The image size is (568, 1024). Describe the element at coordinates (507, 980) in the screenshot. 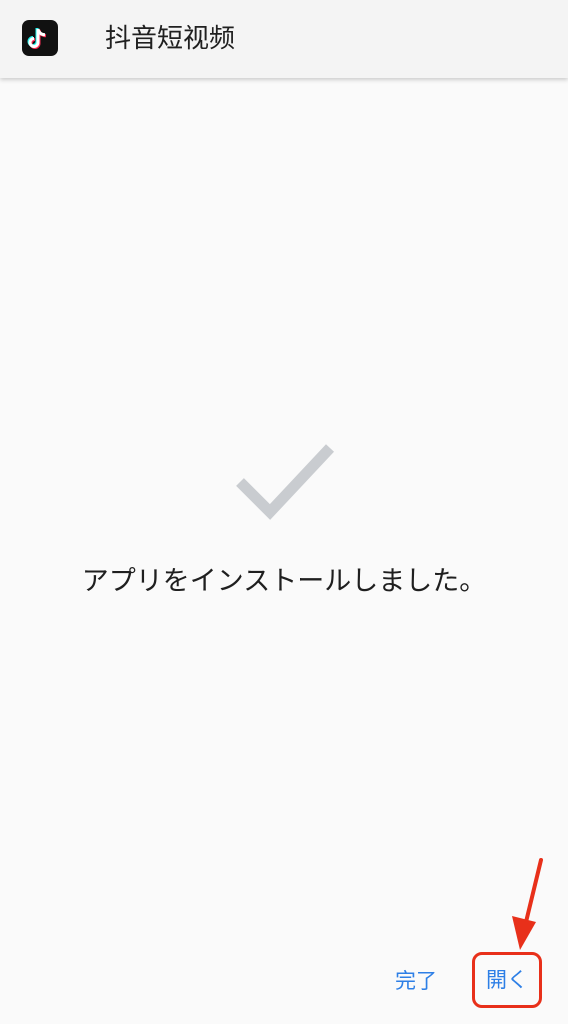

I see `open-button: 開く` at that location.